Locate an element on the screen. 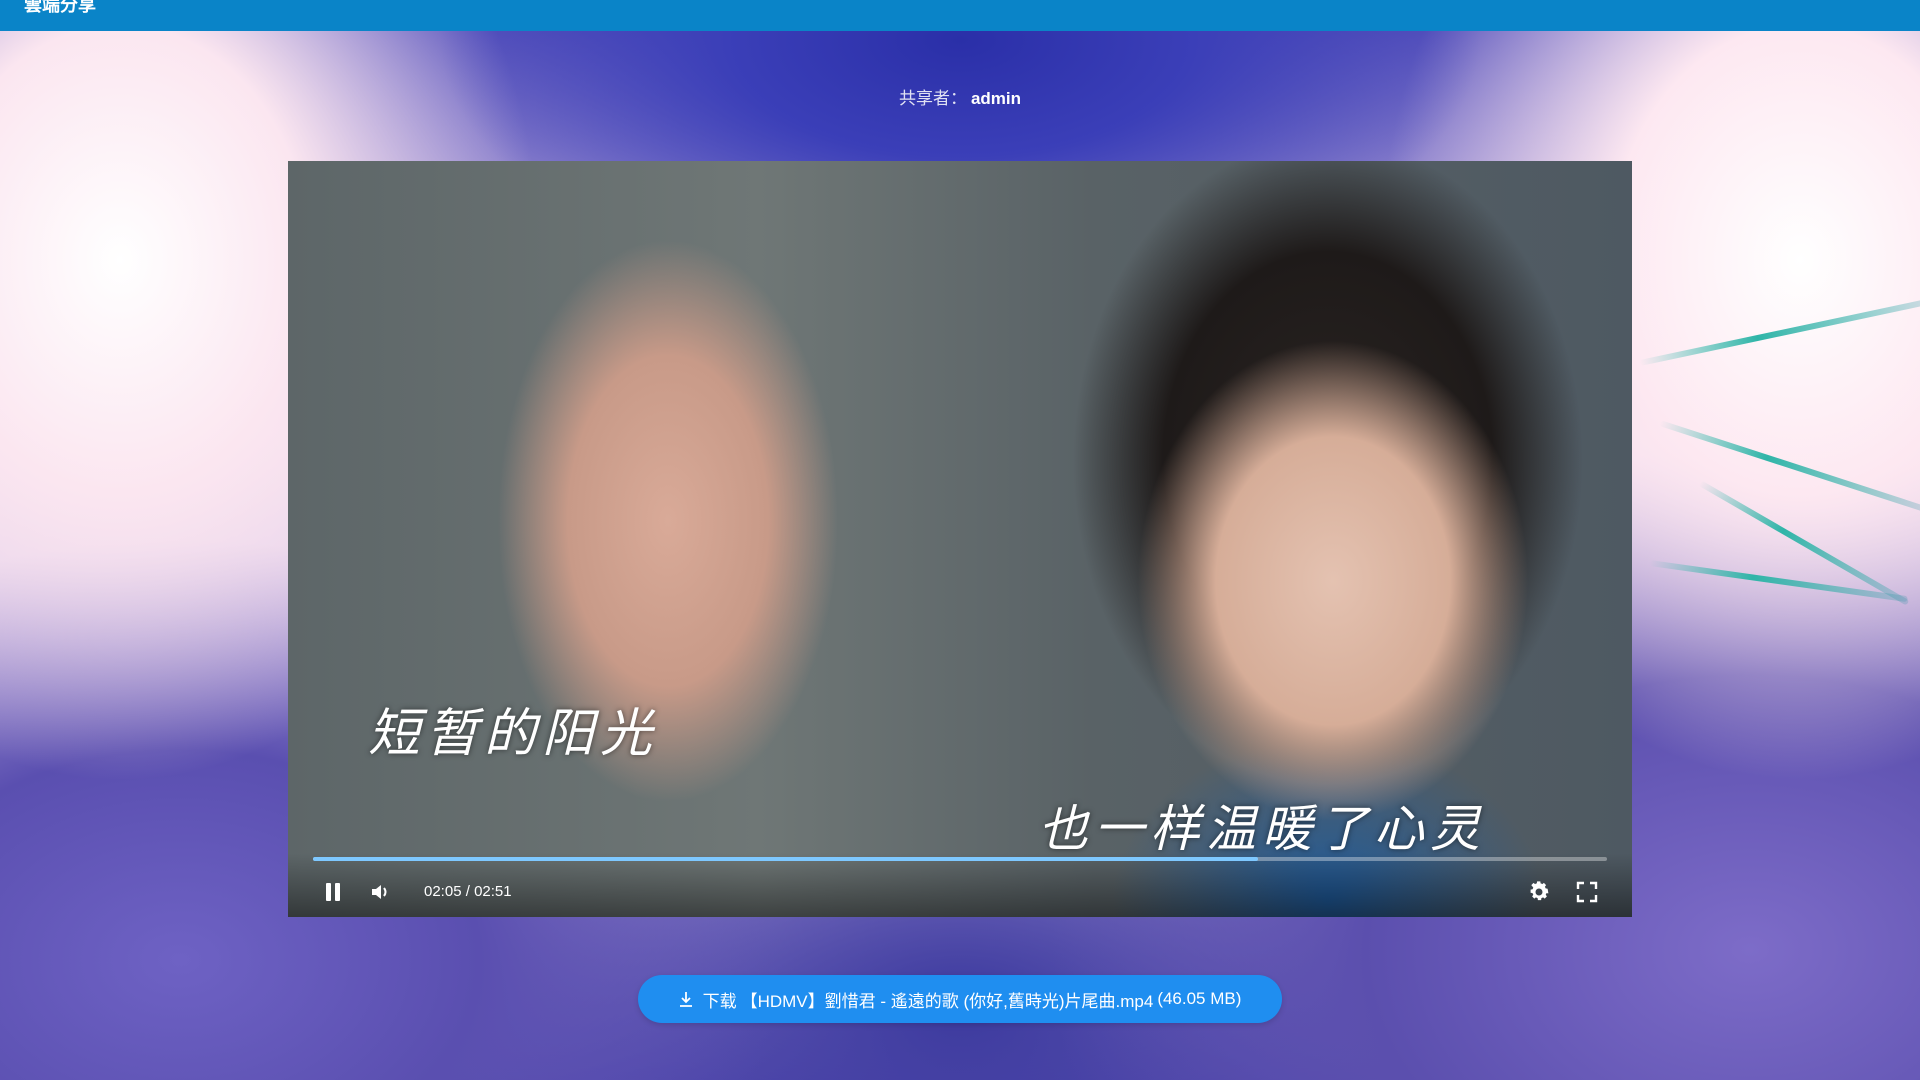 This screenshot has height=1080, width=1920. download-size: (46.05 MB) is located at coordinates (1199, 998).